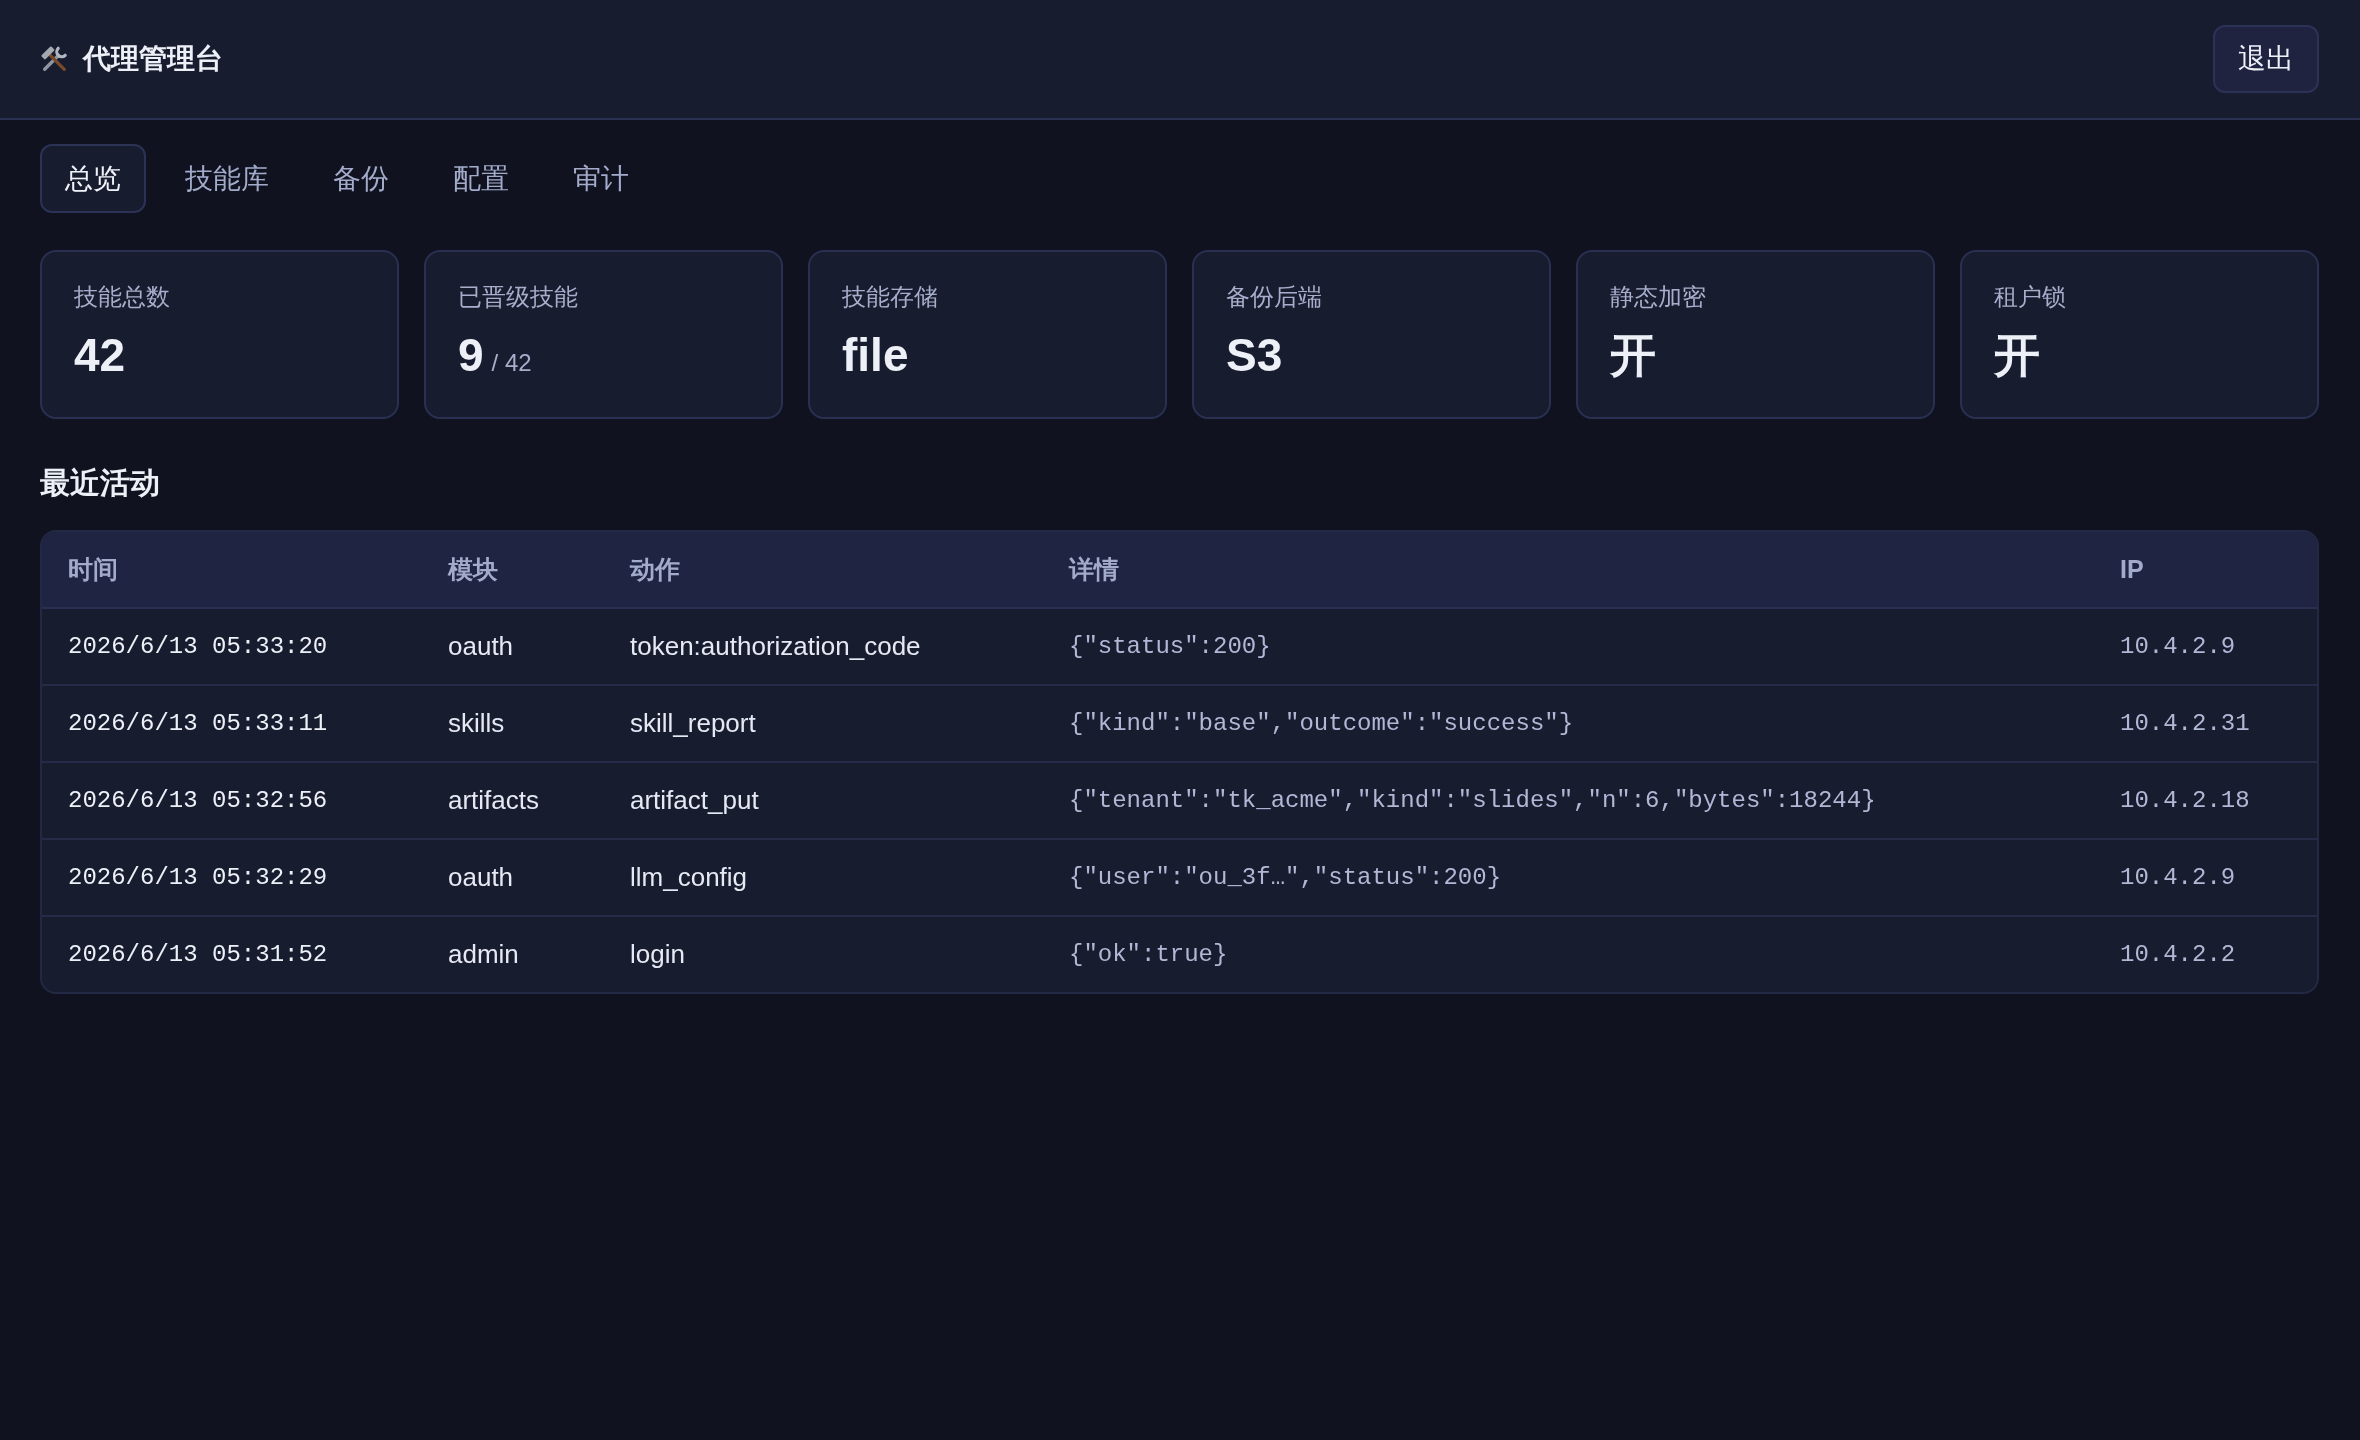  What do you see at coordinates (823, 723) in the screenshot?
I see `table-cell: skill_report` at bounding box center [823, 723].